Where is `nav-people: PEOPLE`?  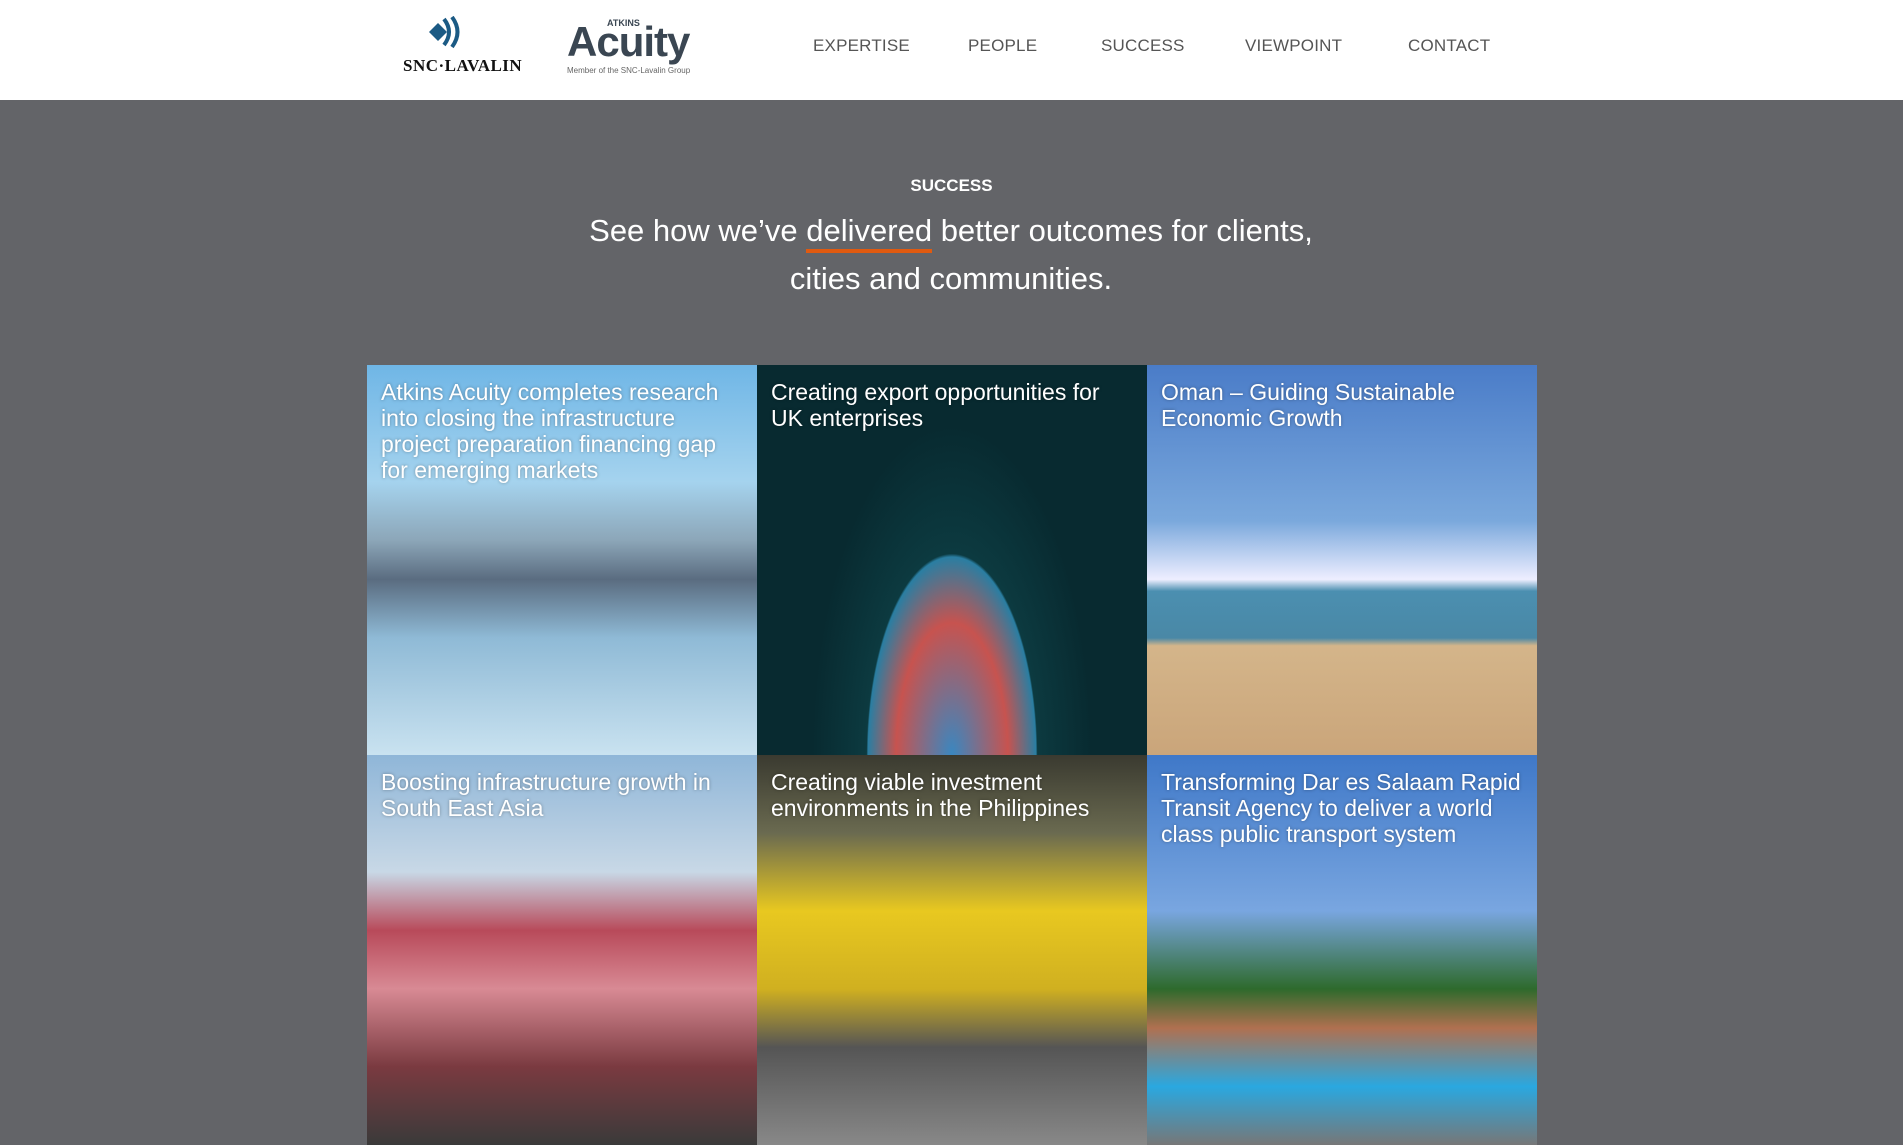
nav-people: PEOPLE is located at coordinates (1002, 46).